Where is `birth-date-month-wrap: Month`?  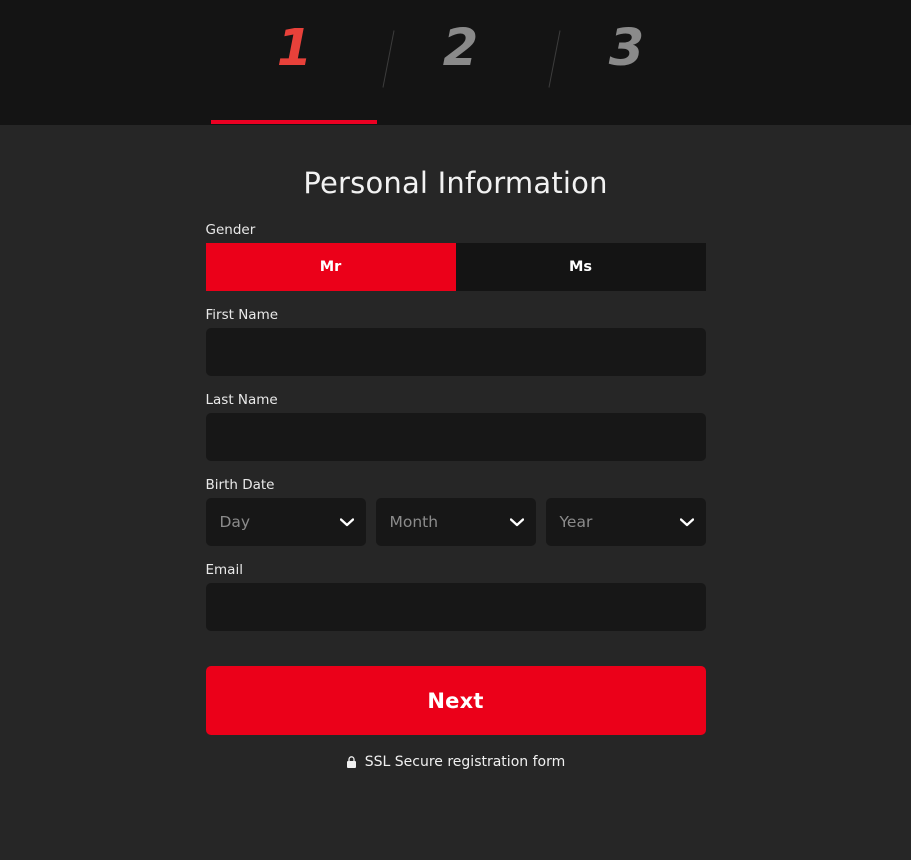
birth-date-month-wrap: Month is located at coordinates (455, 522).